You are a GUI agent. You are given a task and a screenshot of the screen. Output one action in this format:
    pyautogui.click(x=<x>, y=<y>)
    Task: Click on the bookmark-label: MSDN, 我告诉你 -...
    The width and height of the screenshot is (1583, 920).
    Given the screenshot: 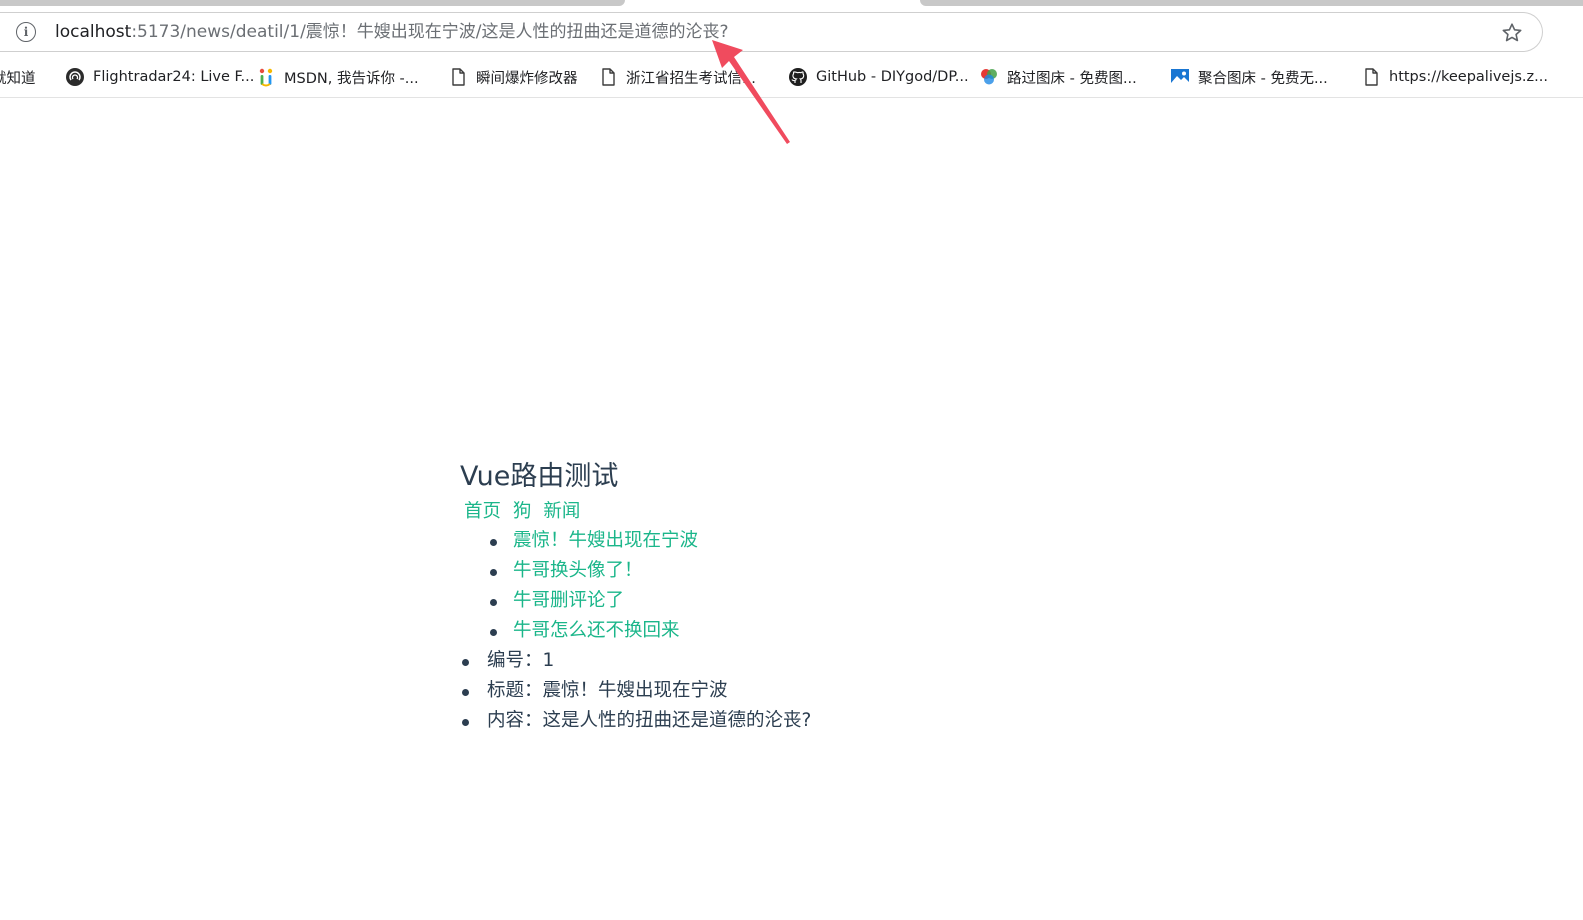 What is the action you would take?
    pyautogui.click(x=351, y=78)
    